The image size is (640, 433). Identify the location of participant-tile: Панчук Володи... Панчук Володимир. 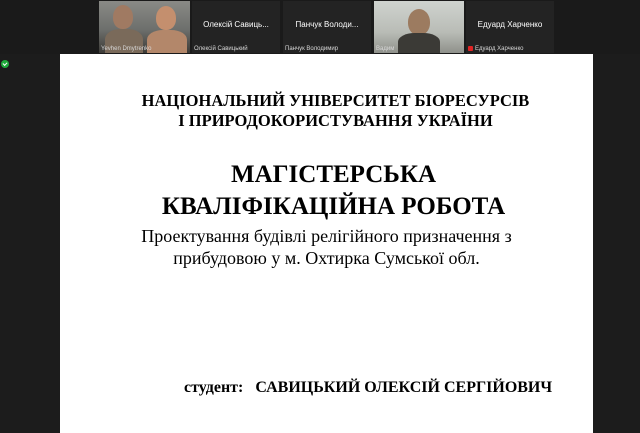
(327, 27).